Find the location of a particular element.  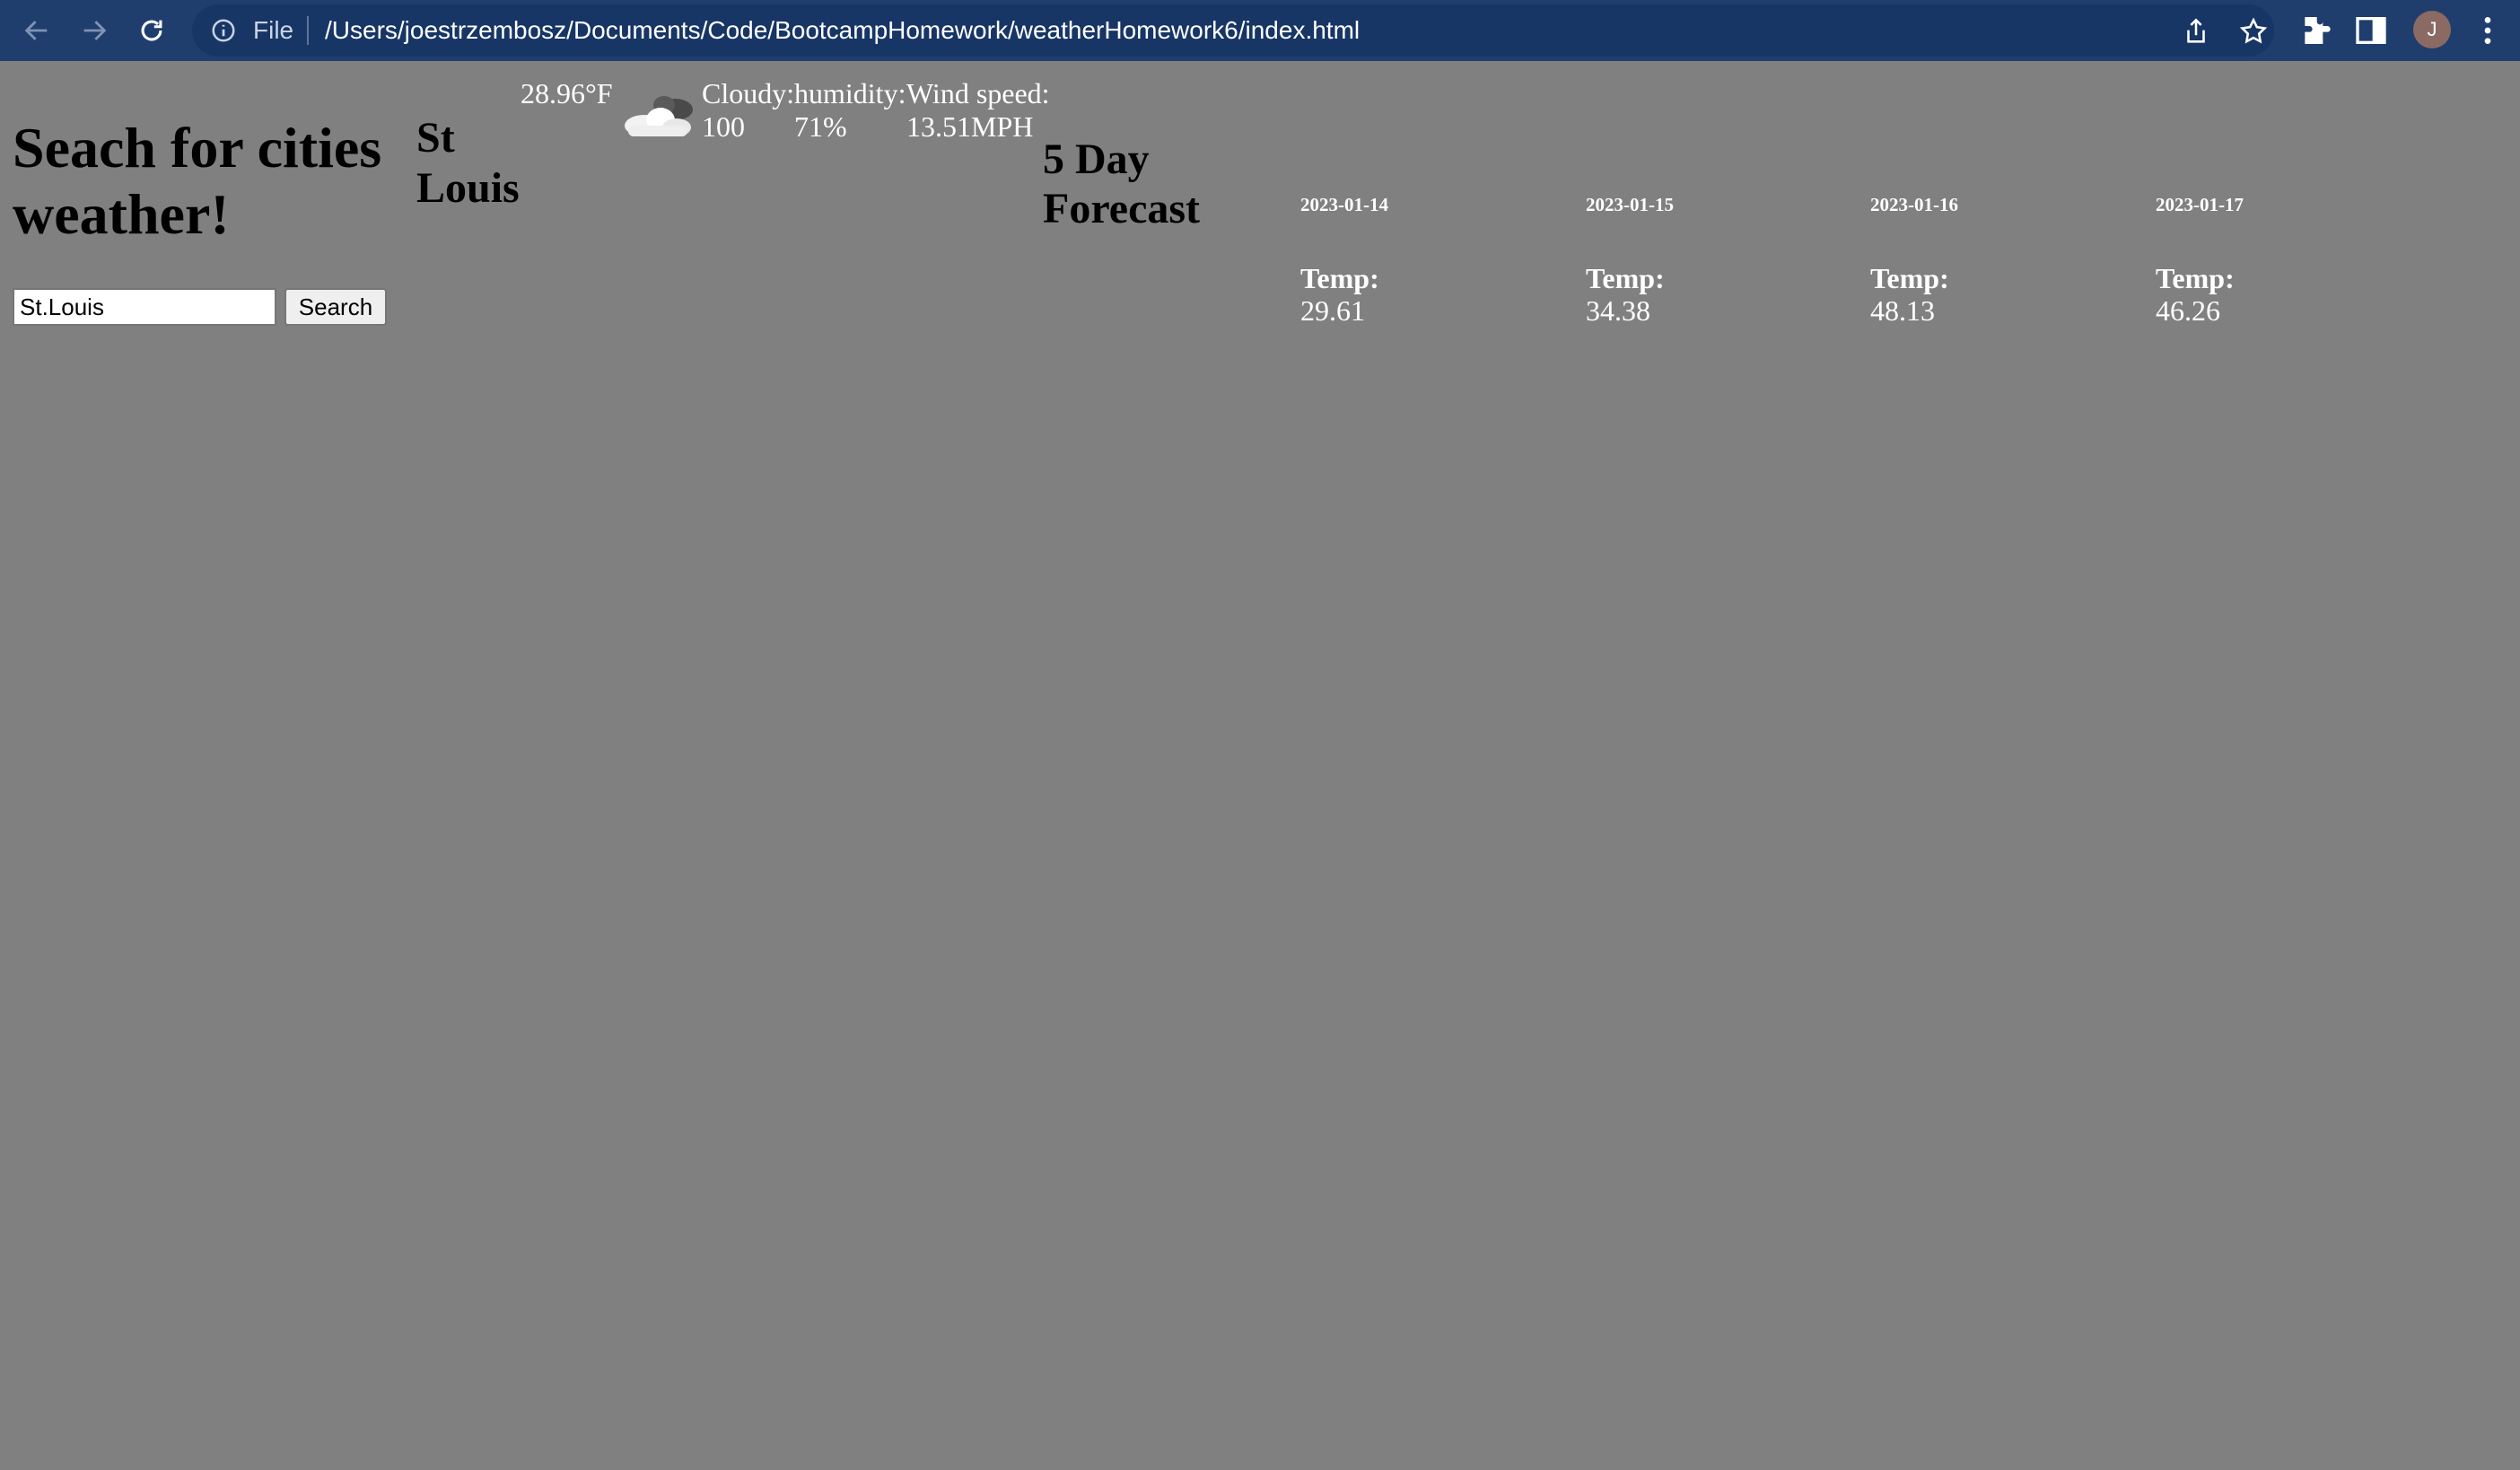

current-city-name: St Louis is located at coordinates (468, 163).